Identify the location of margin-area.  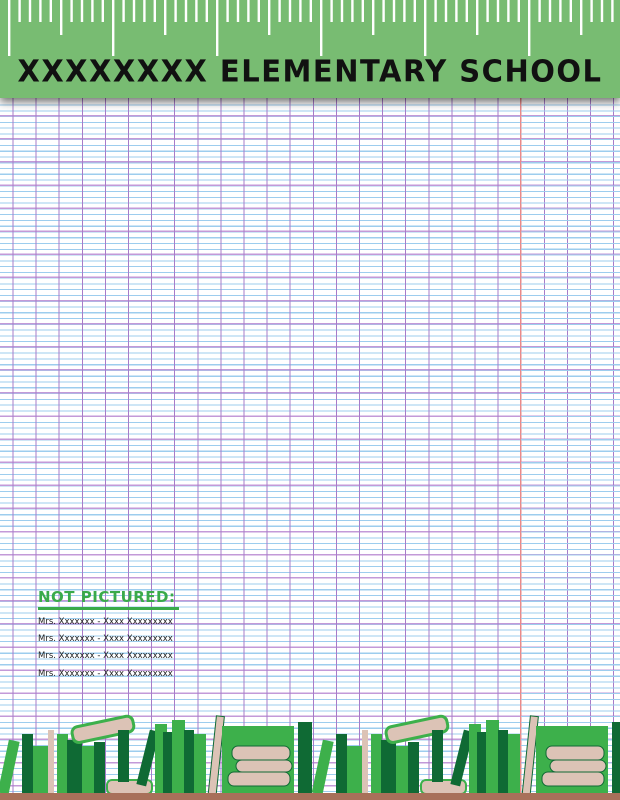
(570, 450).